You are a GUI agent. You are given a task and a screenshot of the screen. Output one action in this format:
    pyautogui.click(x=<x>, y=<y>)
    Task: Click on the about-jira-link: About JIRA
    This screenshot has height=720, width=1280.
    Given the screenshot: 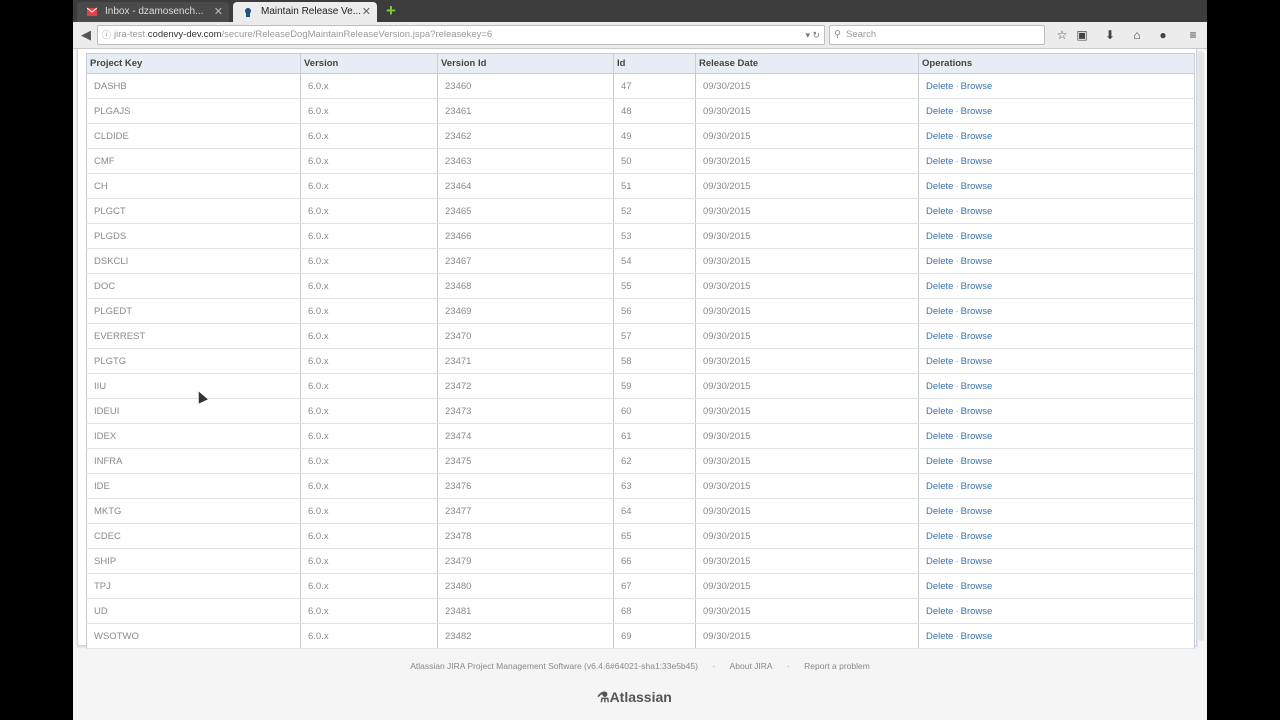 What is the action you would take?
    pyautogui.click(x=751, y=666)
    